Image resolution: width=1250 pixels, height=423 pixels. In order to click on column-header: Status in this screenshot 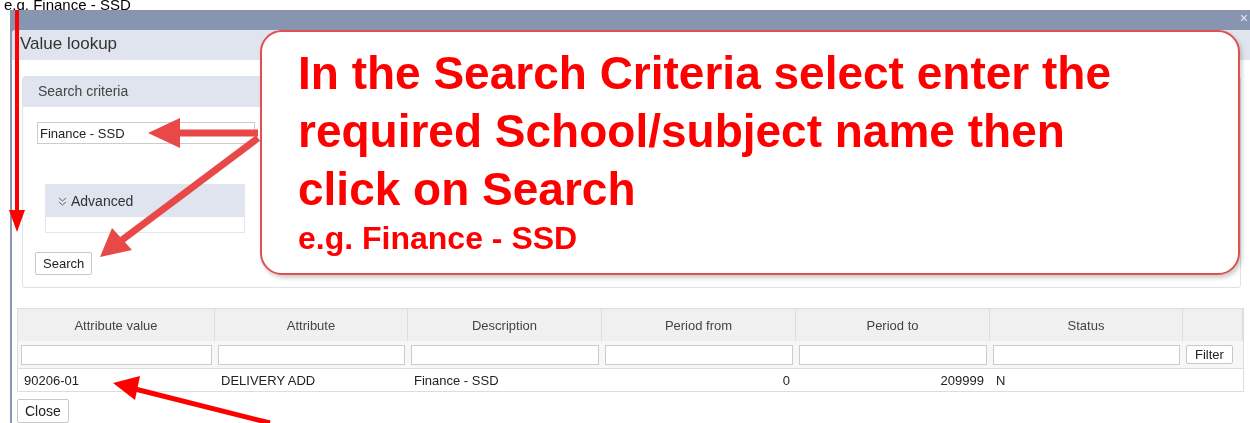, I will do `click(1086, 325)`.